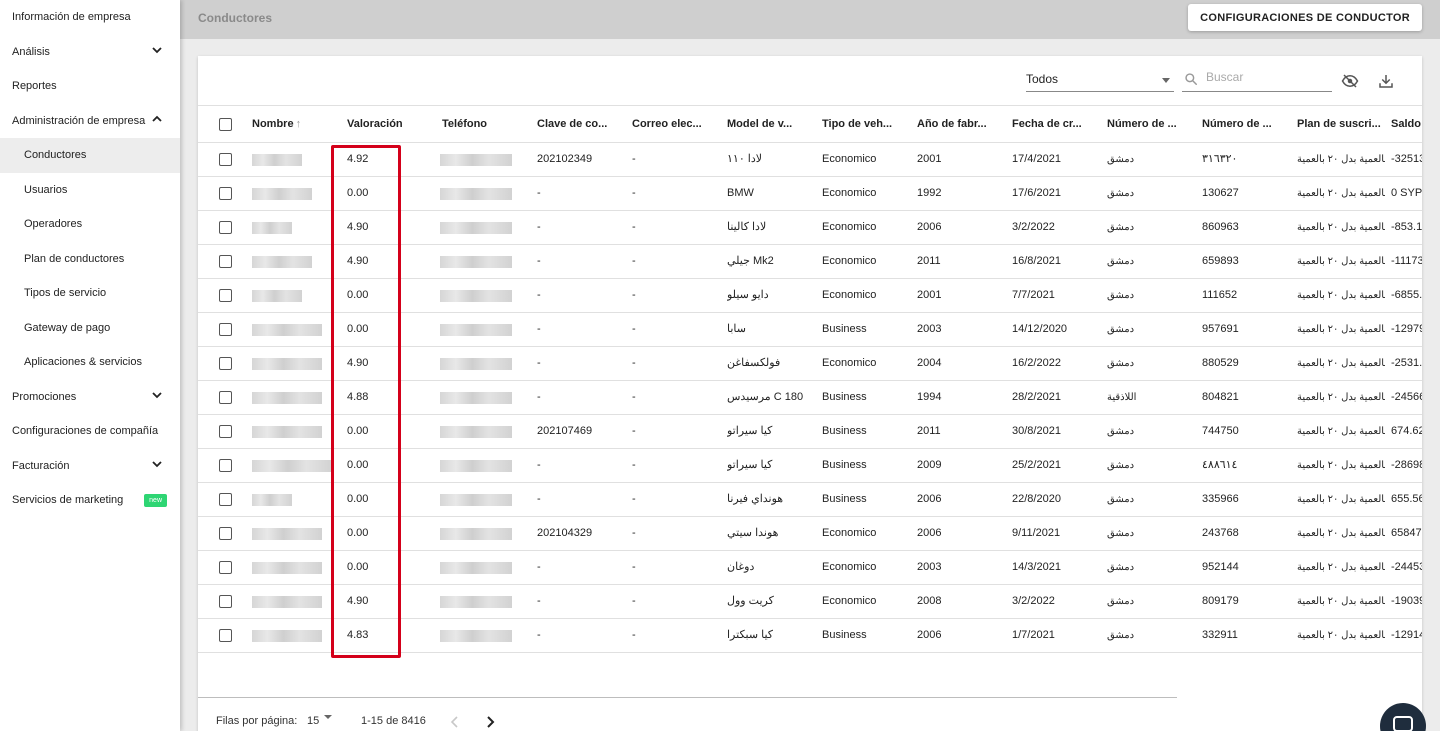 Image resolution: width=1440 pixels, height=731 pixels. I want to click on status-filter-value: Todos, so click(1042, 79).